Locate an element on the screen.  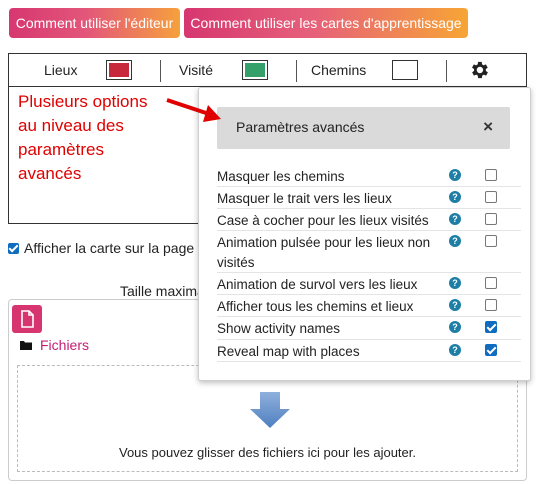
add-file-button is located at coordinates (27, 319).